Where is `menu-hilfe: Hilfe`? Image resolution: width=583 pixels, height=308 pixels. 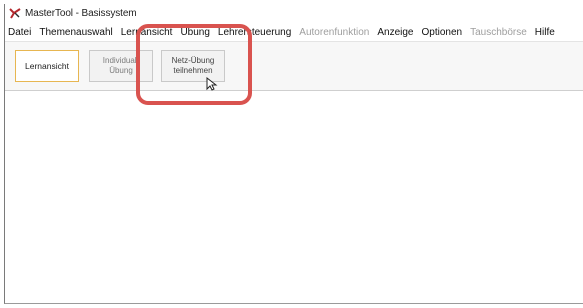
menu-hilfe: Hilfe is located at coordinates (545, 32).